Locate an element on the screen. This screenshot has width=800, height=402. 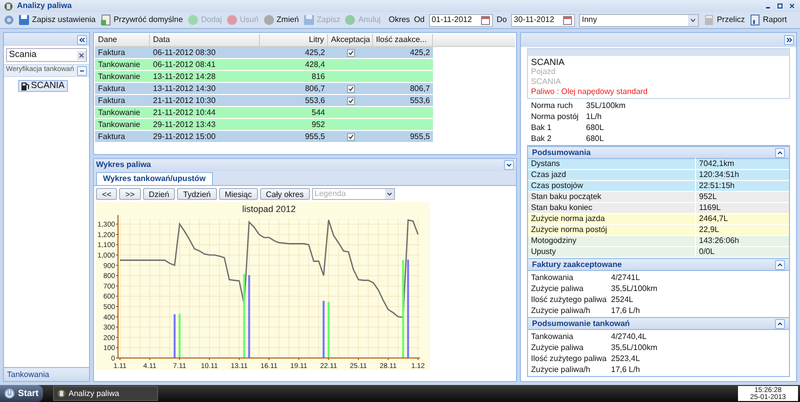
table-row: Faktura 21-11-2012 10:30 553,6 553,6 is located at coordinates (264, 101).